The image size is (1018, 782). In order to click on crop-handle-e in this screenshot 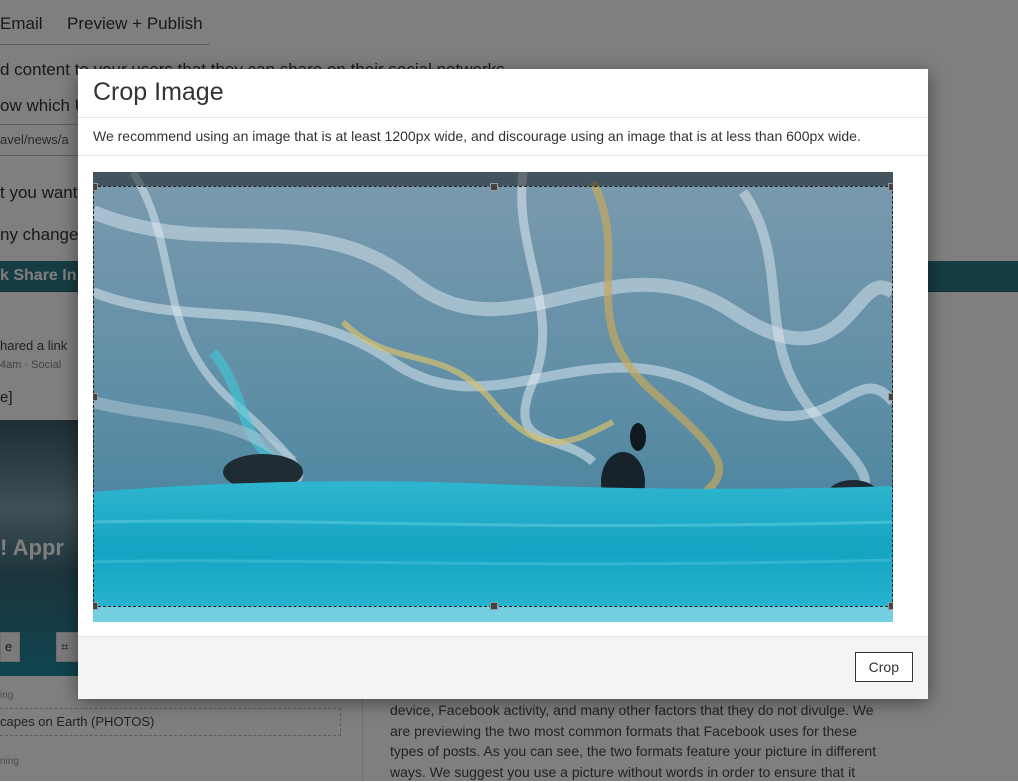, I will do `click(890, 397)`.